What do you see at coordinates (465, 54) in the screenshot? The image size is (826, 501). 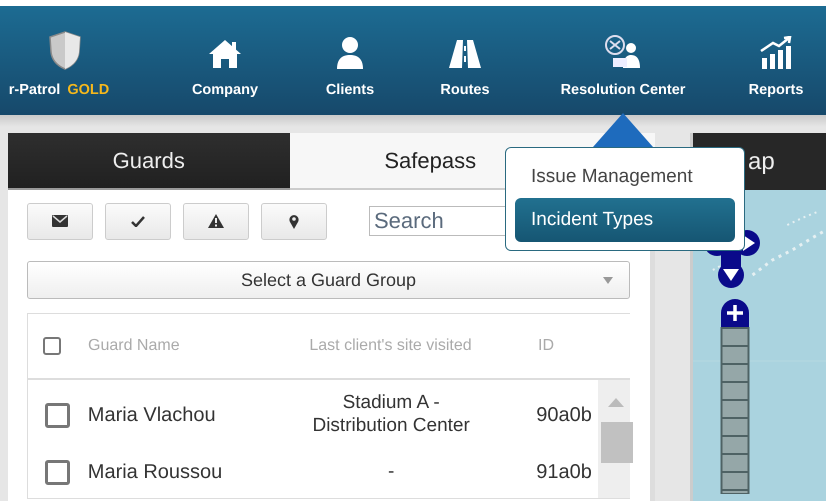 I see `road-icon` at bounding box center [465, 54].